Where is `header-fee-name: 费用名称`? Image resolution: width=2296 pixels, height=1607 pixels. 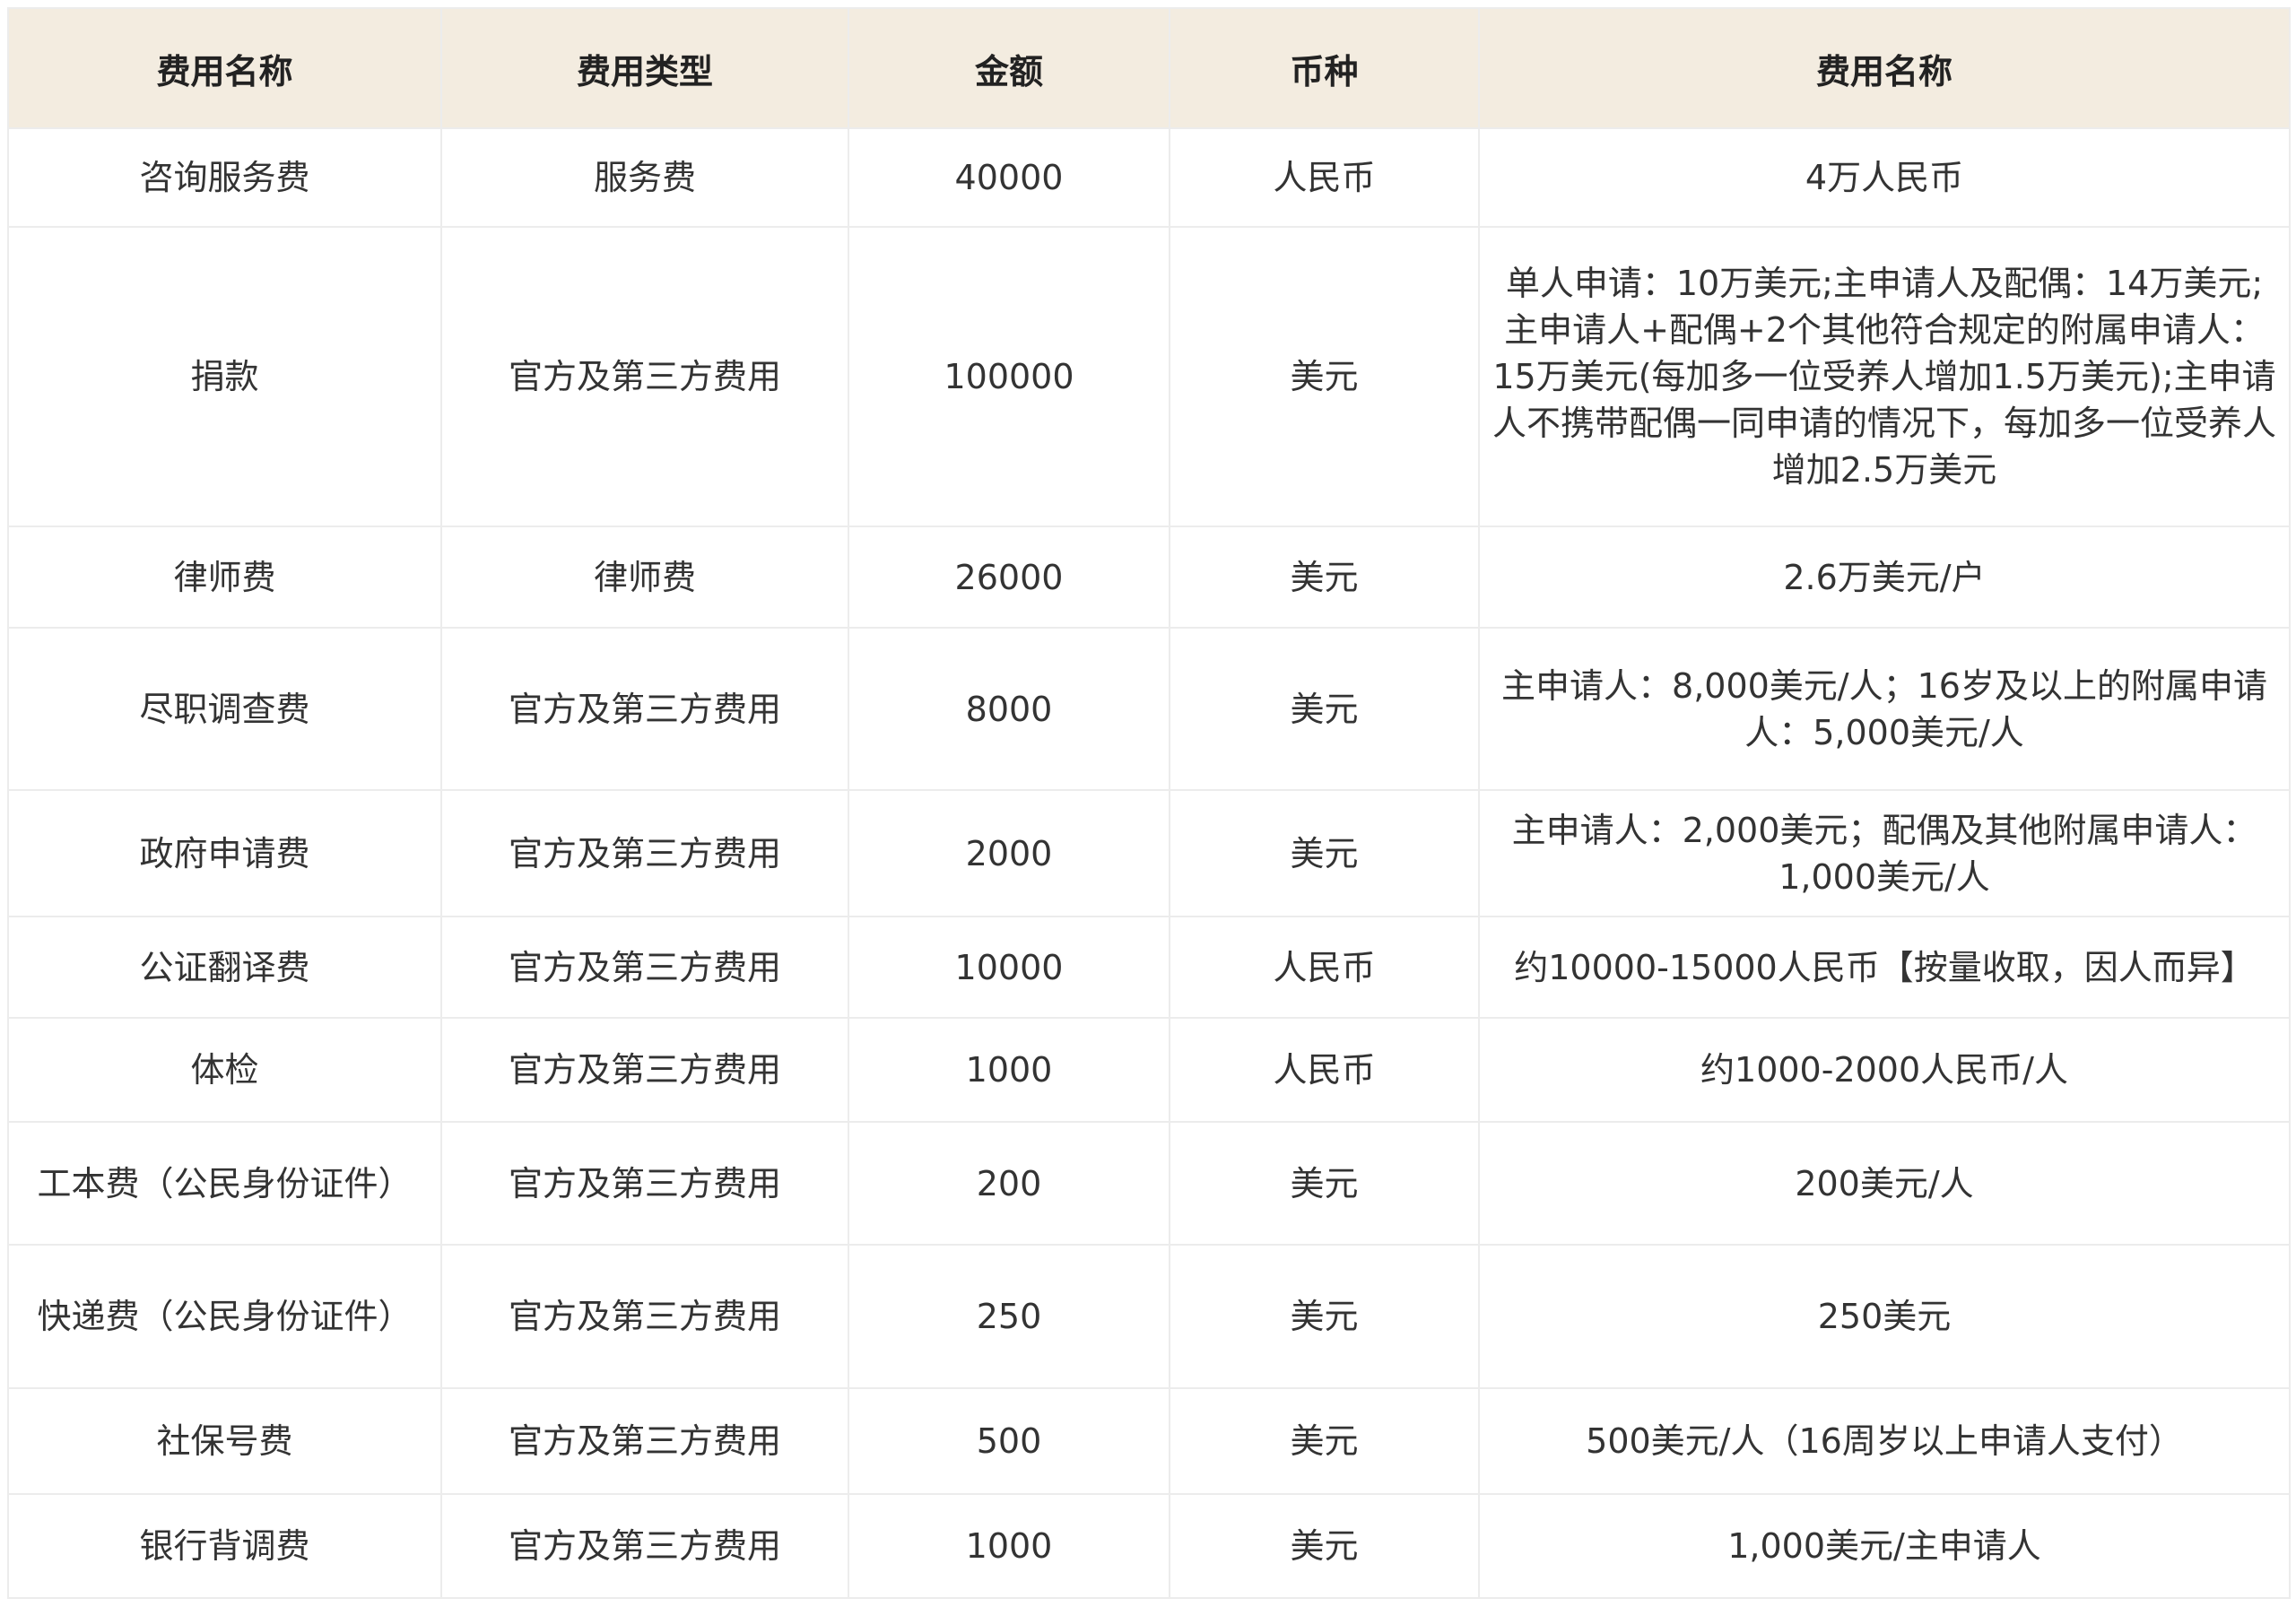
header-fee-name: 费用名称 is located at coordinates (224, 68).